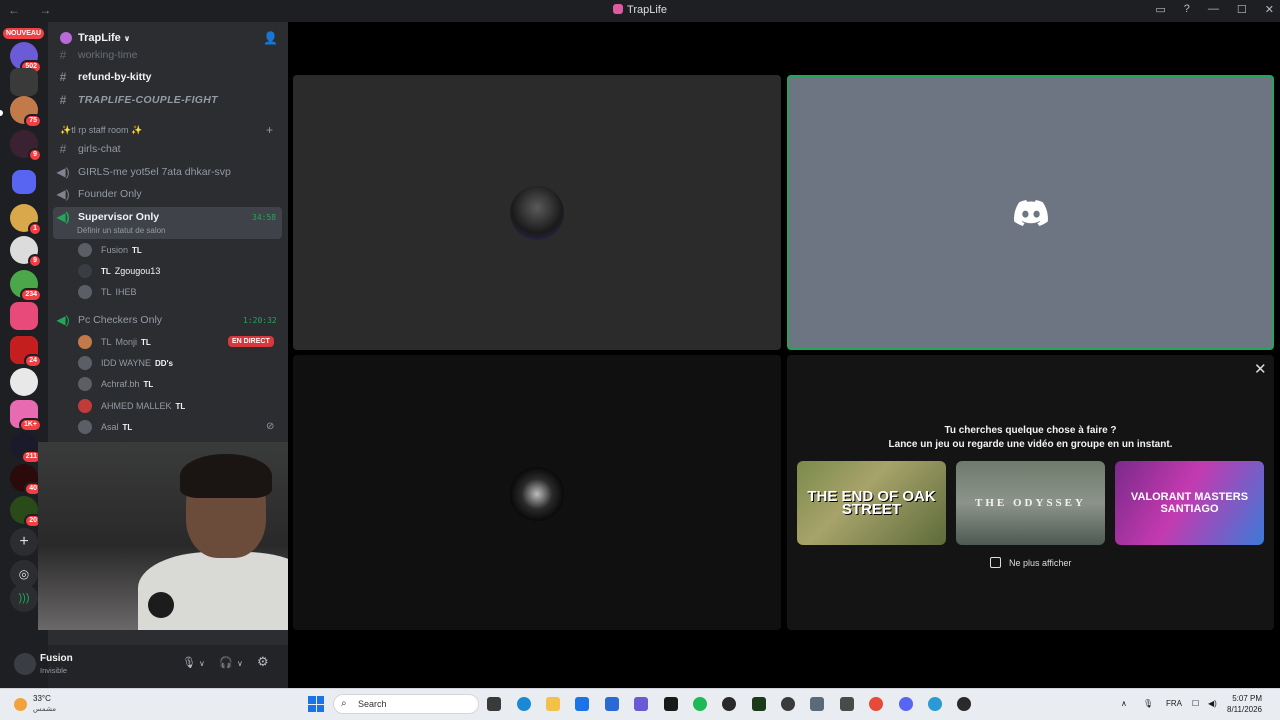  Describe the element at coordinates (26, 512) in the screenshot. I see `server-icon: 20` at that location.